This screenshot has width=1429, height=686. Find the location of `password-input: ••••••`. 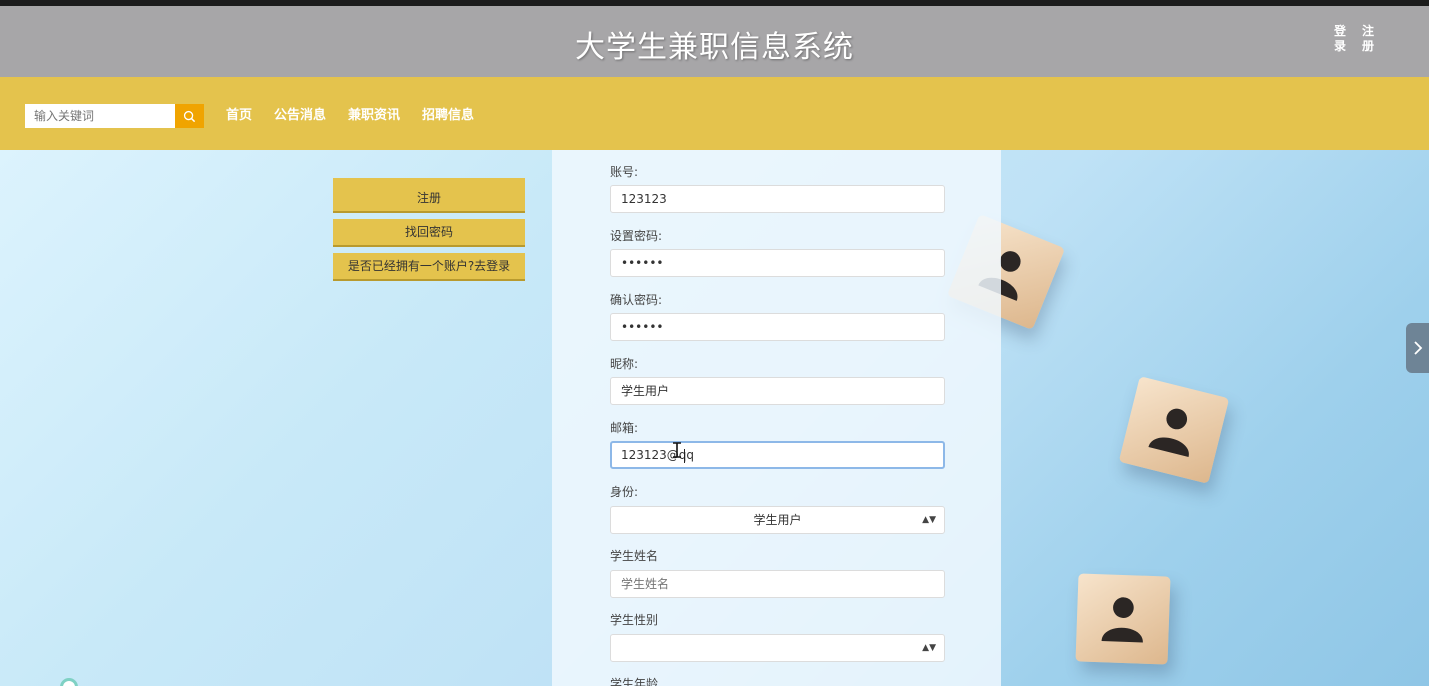

password-input: •••••• is located at coordinates (777, 263).